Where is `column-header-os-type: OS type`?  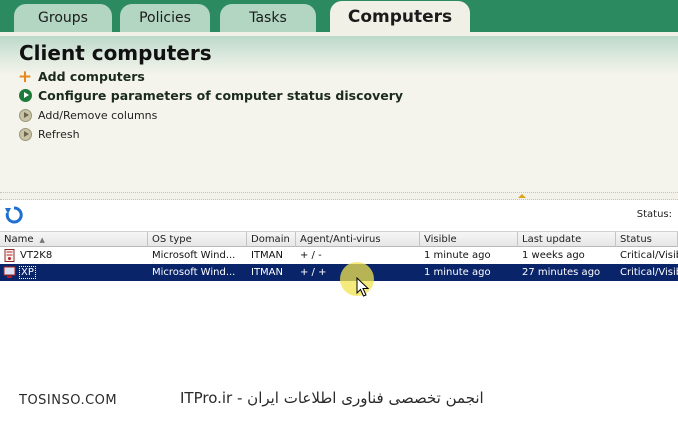 column-header-os-type: OS type is located at coordinates (197, 239).